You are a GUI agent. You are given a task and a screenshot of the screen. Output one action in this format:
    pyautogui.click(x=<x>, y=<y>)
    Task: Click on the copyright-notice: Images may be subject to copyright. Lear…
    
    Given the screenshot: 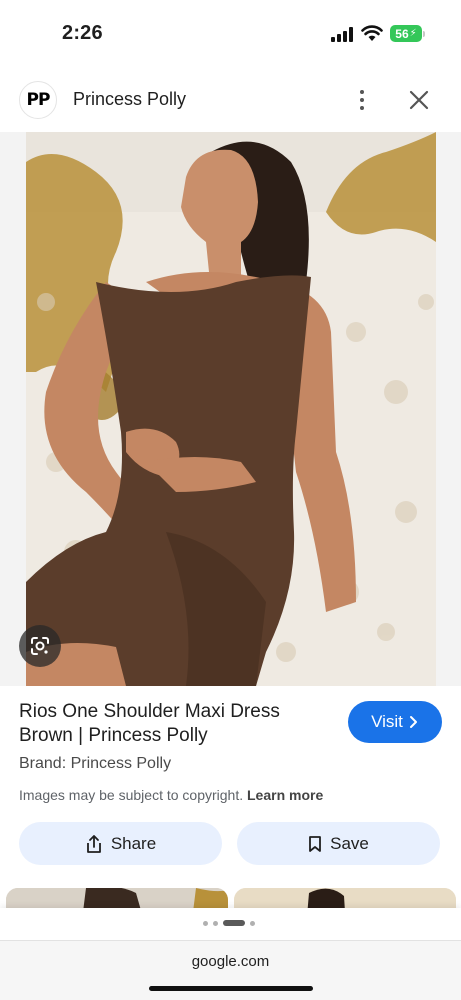 What is the action you would take?
    pyautogui.click(x=171, y=795)
    